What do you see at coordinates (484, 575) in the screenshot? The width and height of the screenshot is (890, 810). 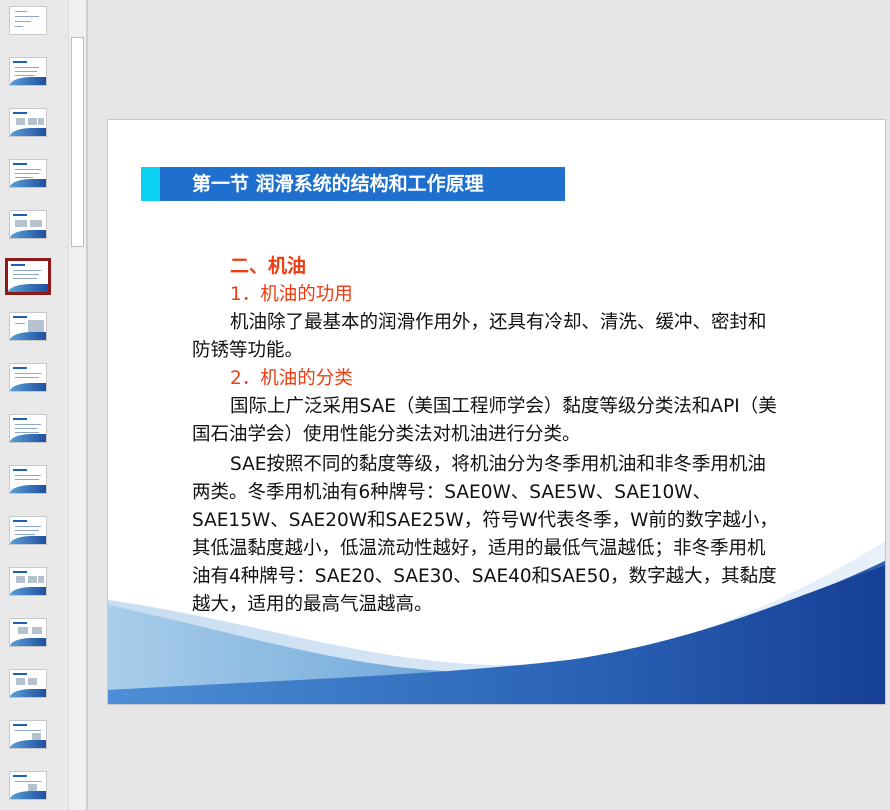 I see `paragraph-3-line-5: 油有4种牌号：SAE20、SAE30、SAE40和SAE50，数字越大，其黏度` at bounding box center [484, 575].